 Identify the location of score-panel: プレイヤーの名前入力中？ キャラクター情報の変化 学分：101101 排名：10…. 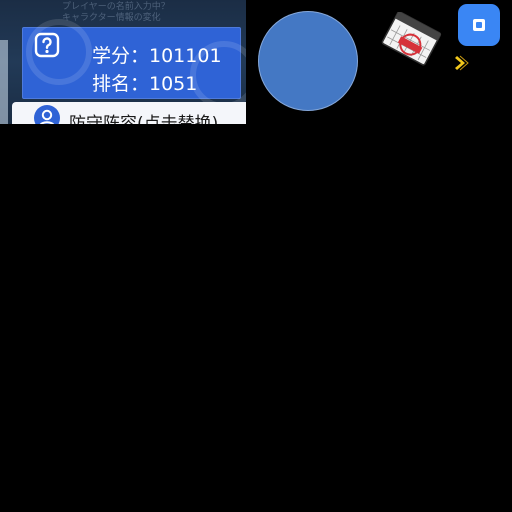
(123, 62).